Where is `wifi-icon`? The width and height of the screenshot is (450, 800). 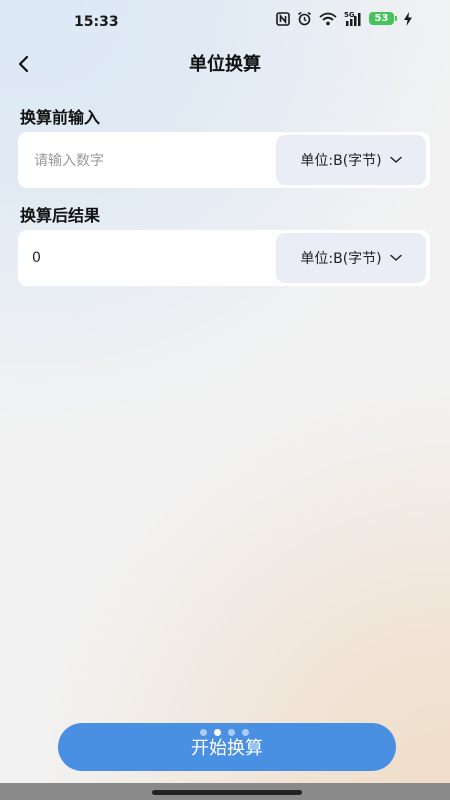 wifi-icon is located at coordinates (328, 19).